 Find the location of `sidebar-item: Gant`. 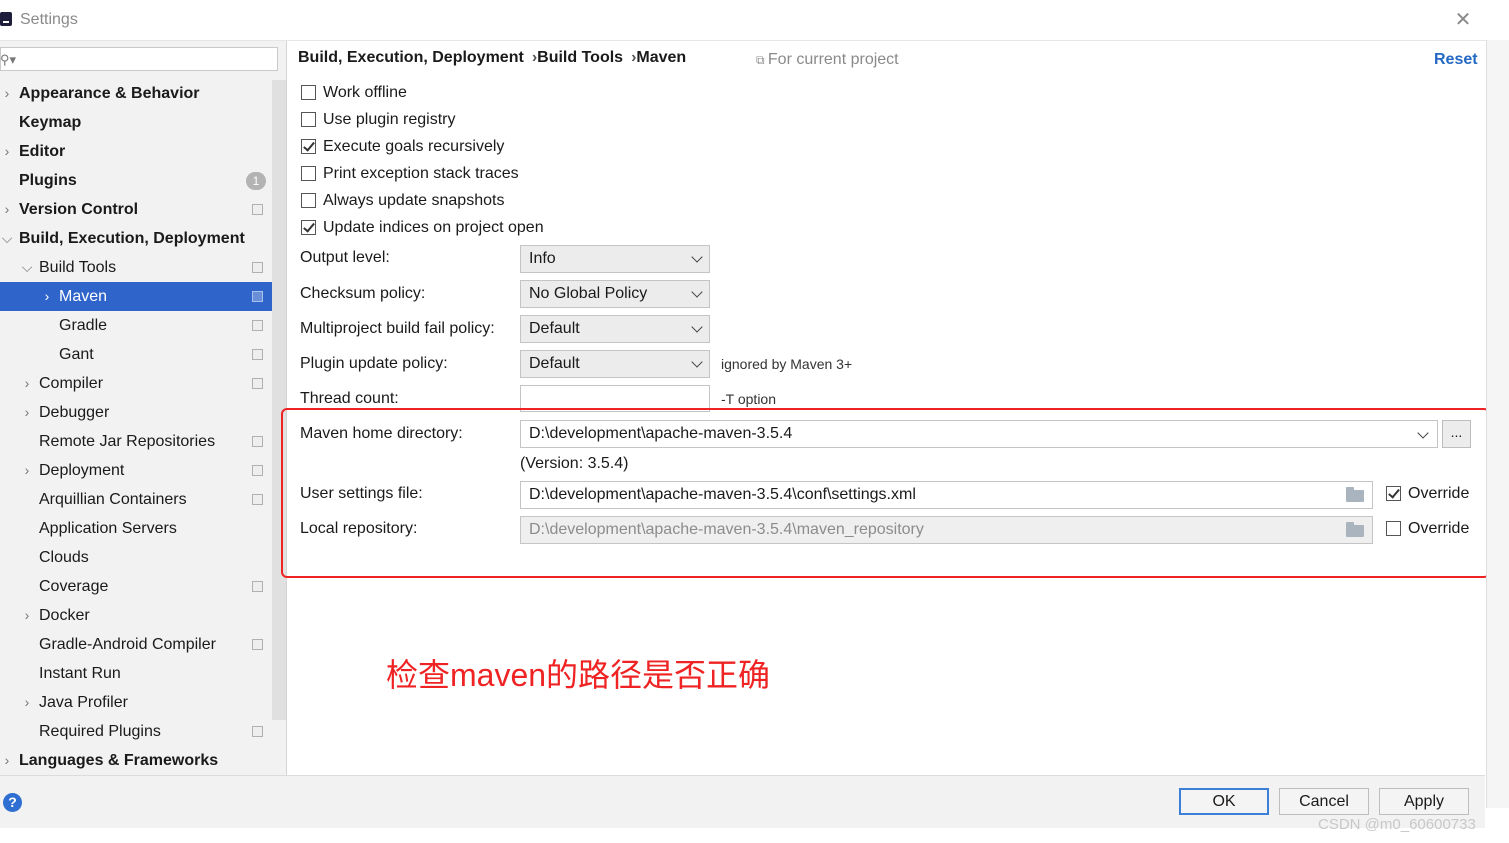

sidebar-item: Gant is located at coordinates (136, 354).